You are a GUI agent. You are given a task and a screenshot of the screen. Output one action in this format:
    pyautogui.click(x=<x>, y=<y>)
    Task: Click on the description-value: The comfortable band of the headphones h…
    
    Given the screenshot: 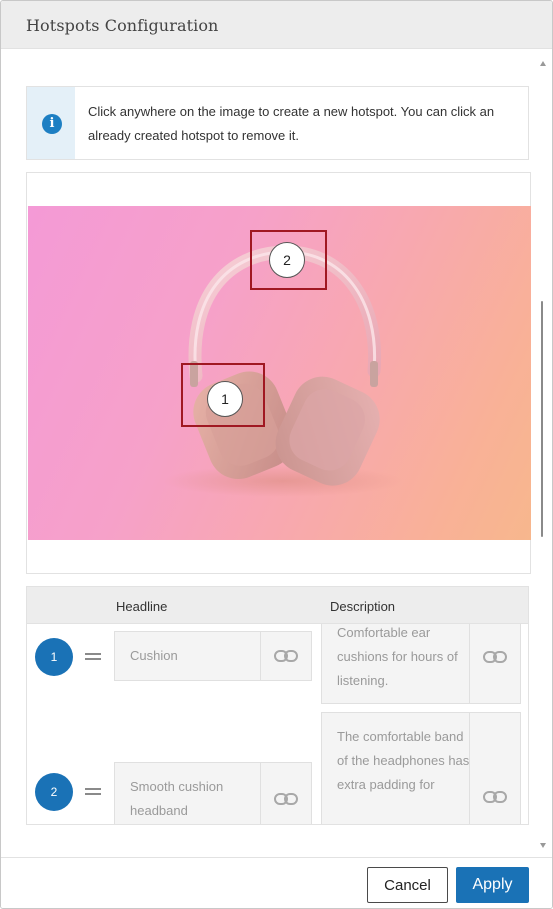 What is the action you would take?
    pyautogui.click(x=403, y=760)
    